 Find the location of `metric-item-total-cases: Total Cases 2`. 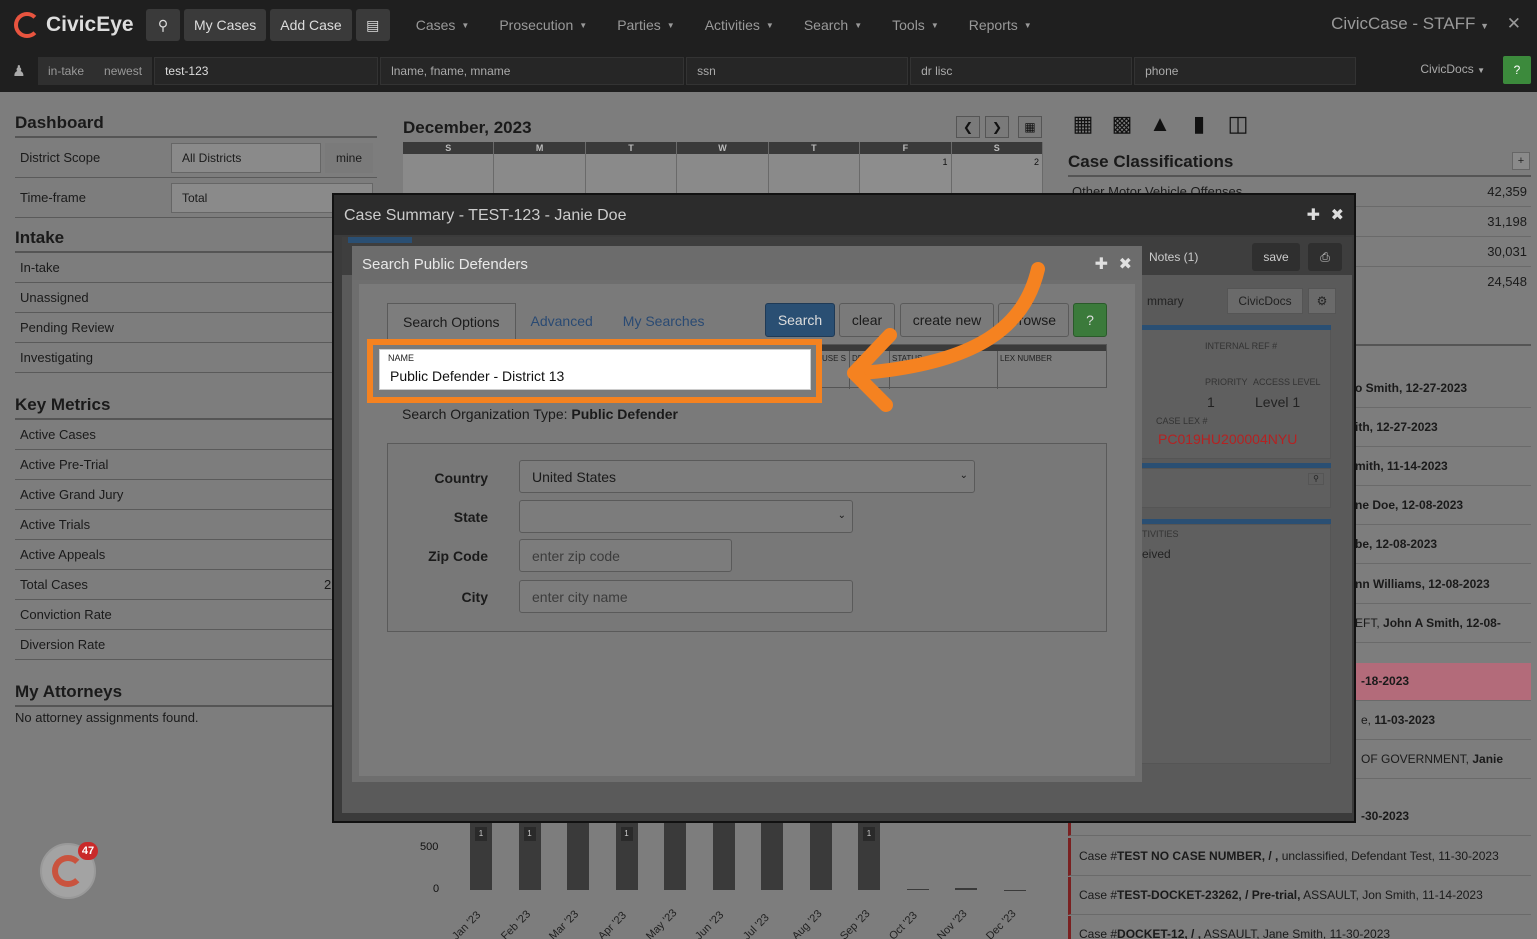

metric-item-total-cases: Total Cases 2 is located at coordinates (196, 585).